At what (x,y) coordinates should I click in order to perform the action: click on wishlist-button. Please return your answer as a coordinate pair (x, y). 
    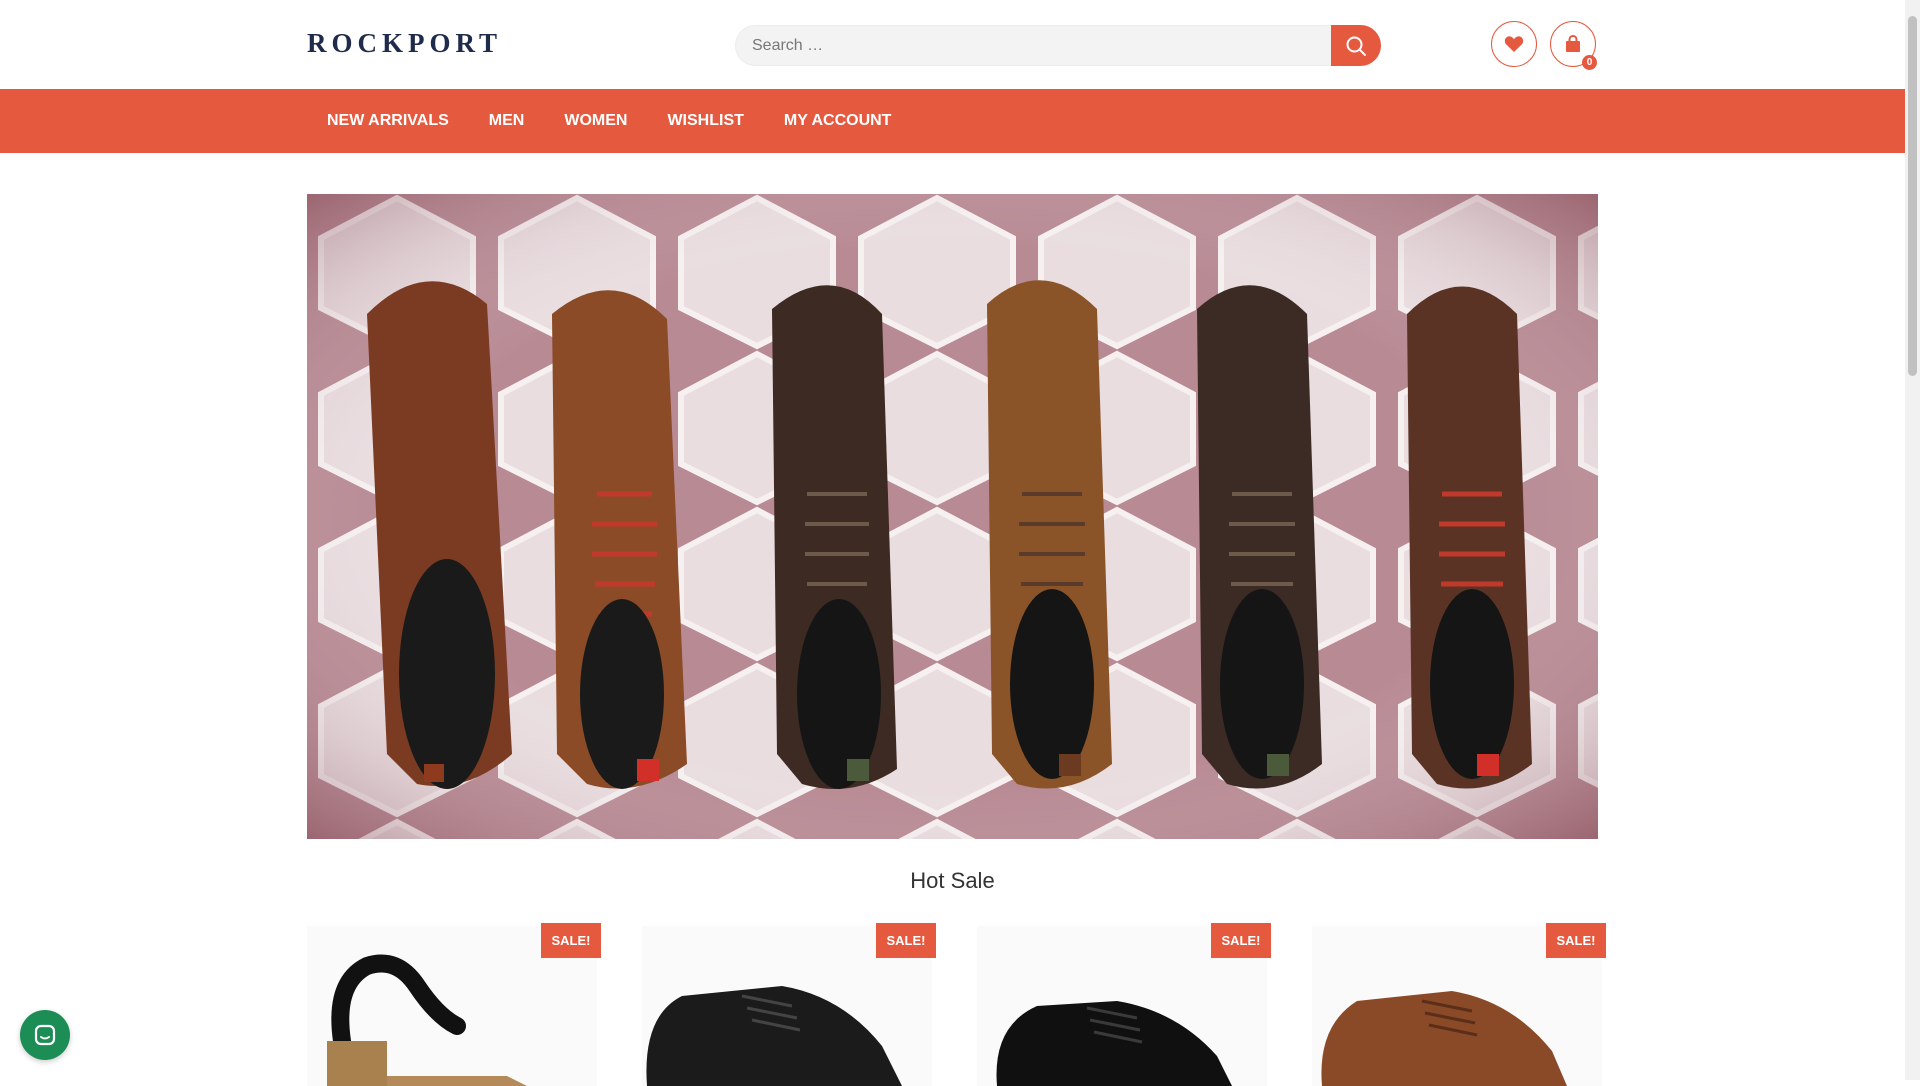
    Looking at the image, I should click on (1514, 44).